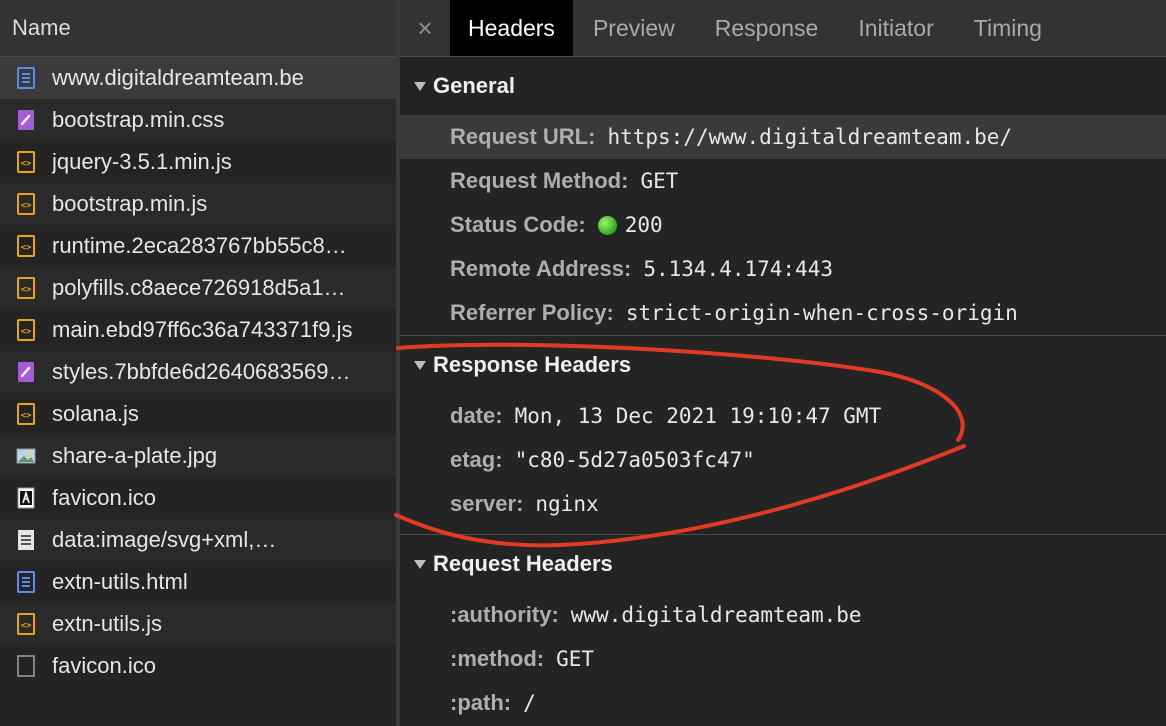 The image size is (1166, 726). I want to click on header-value: nginx, so click(567, 504).